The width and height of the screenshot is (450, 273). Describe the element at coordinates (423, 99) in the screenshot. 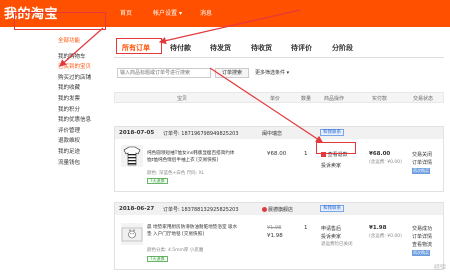

I see `col-header-status: 交易状态` at that location.